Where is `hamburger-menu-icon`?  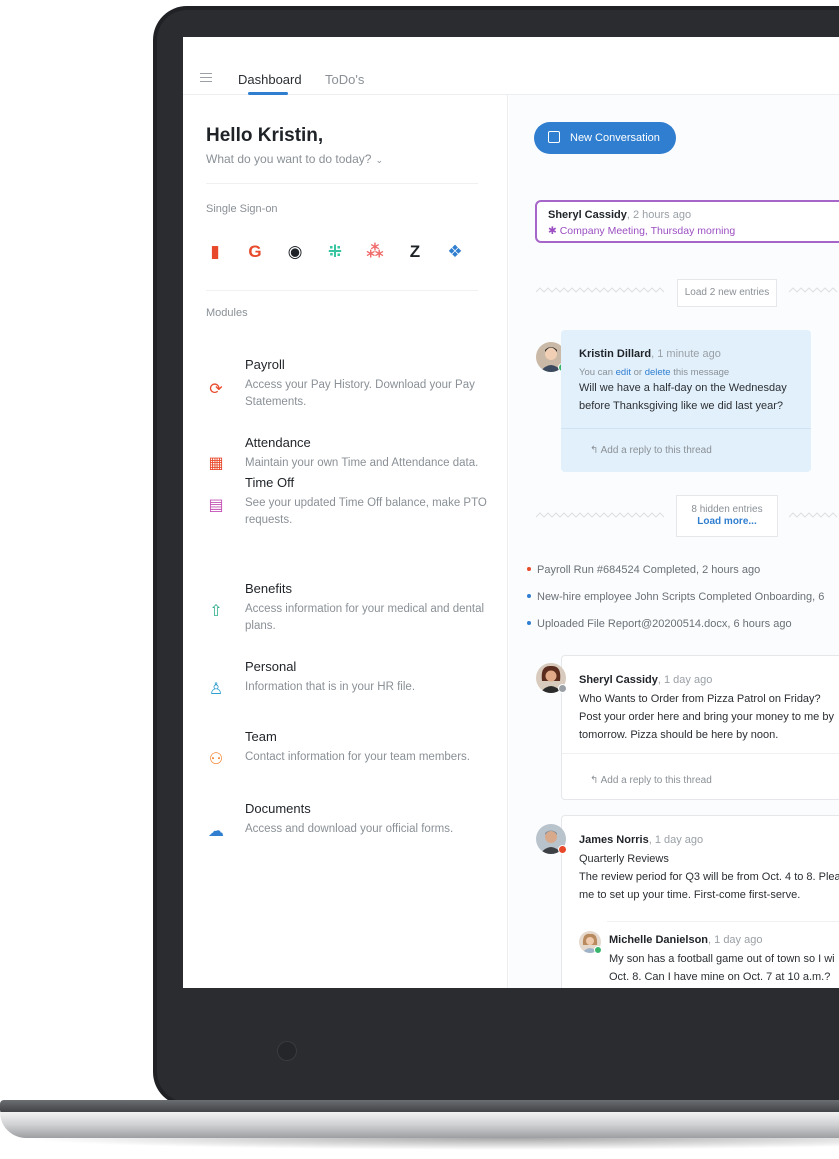
hamburger-menu-icon is located at coordinates (206, 77).